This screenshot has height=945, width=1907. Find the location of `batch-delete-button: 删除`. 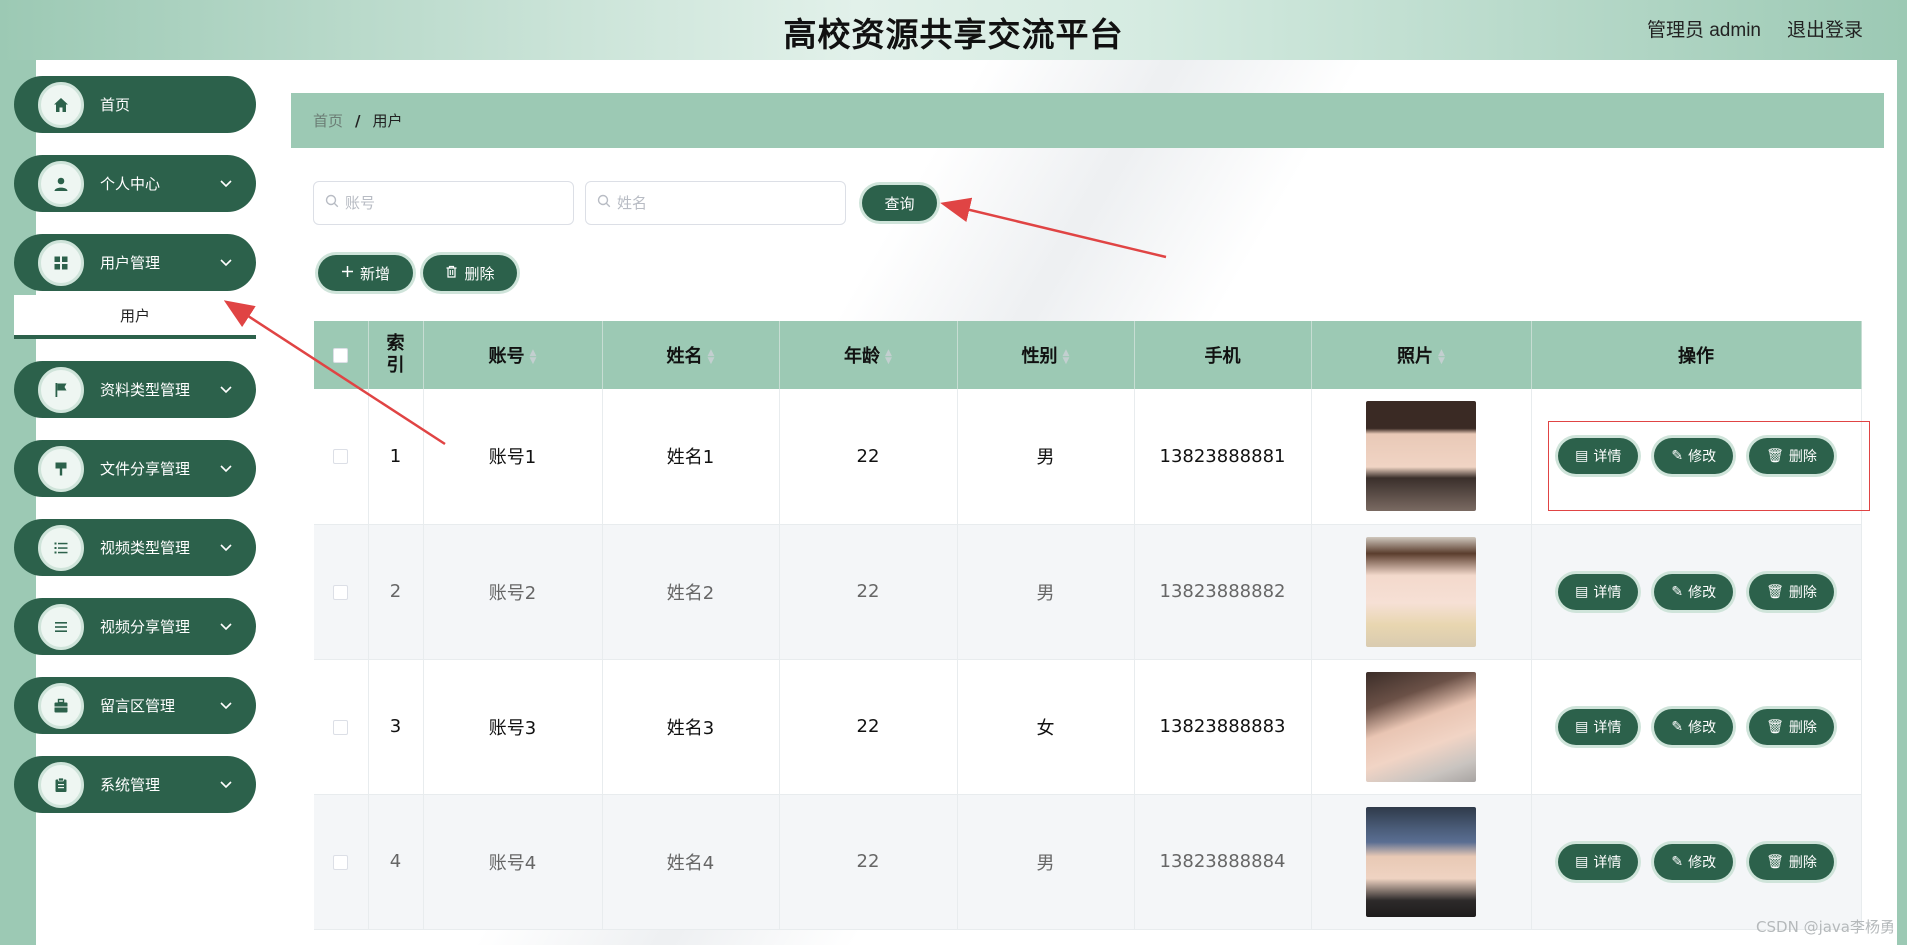

batch-delete-button: 删除 is located at coordinates (470, 273).